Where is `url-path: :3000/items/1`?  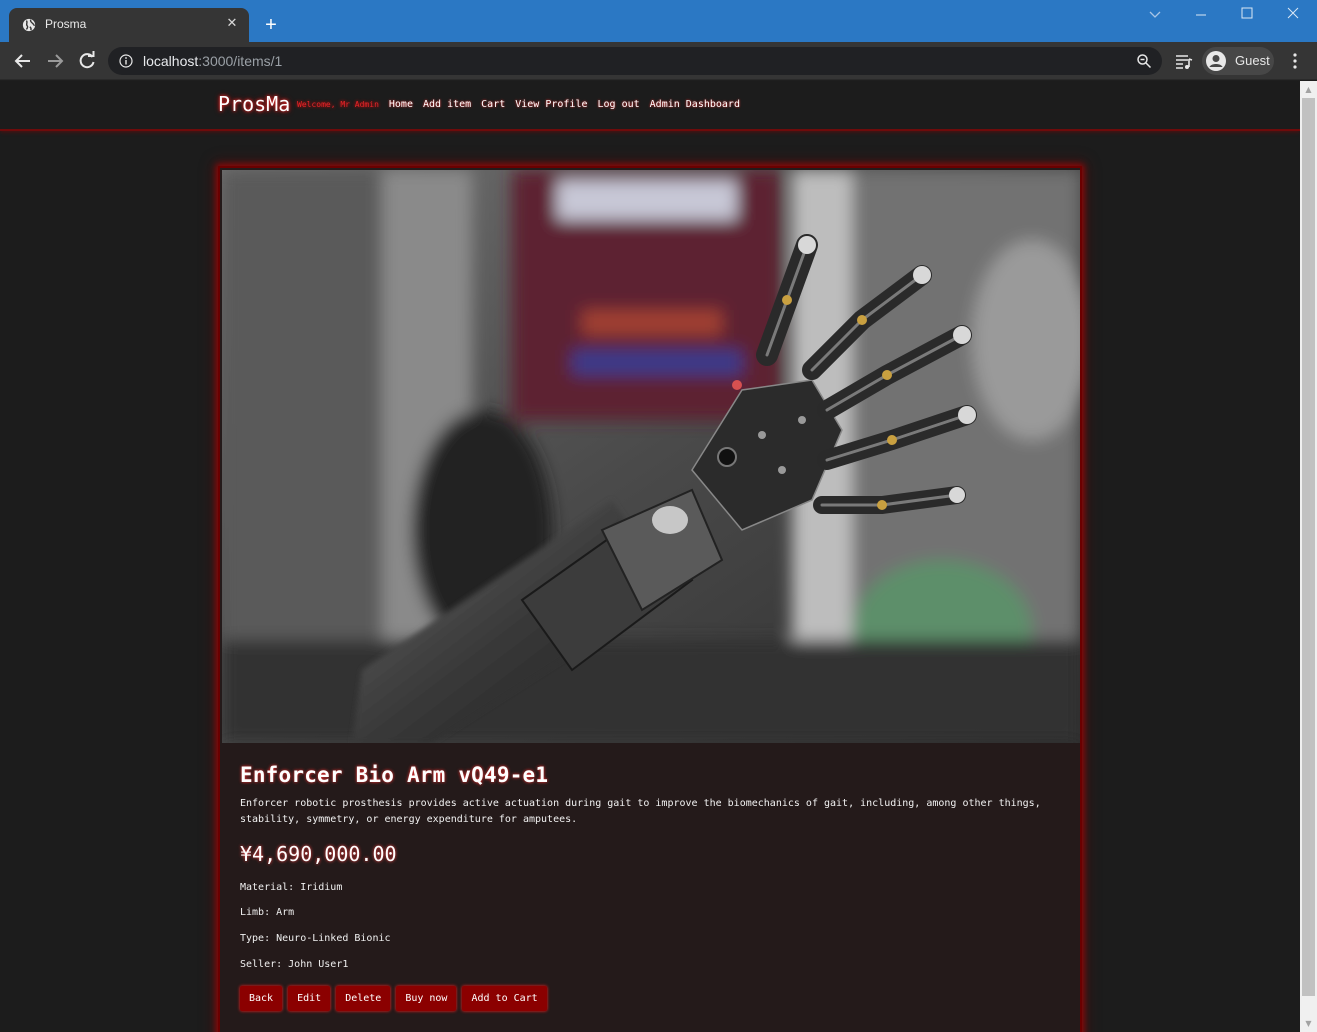 url-path: :3000/items/1 is located at coordinates (240, 61).